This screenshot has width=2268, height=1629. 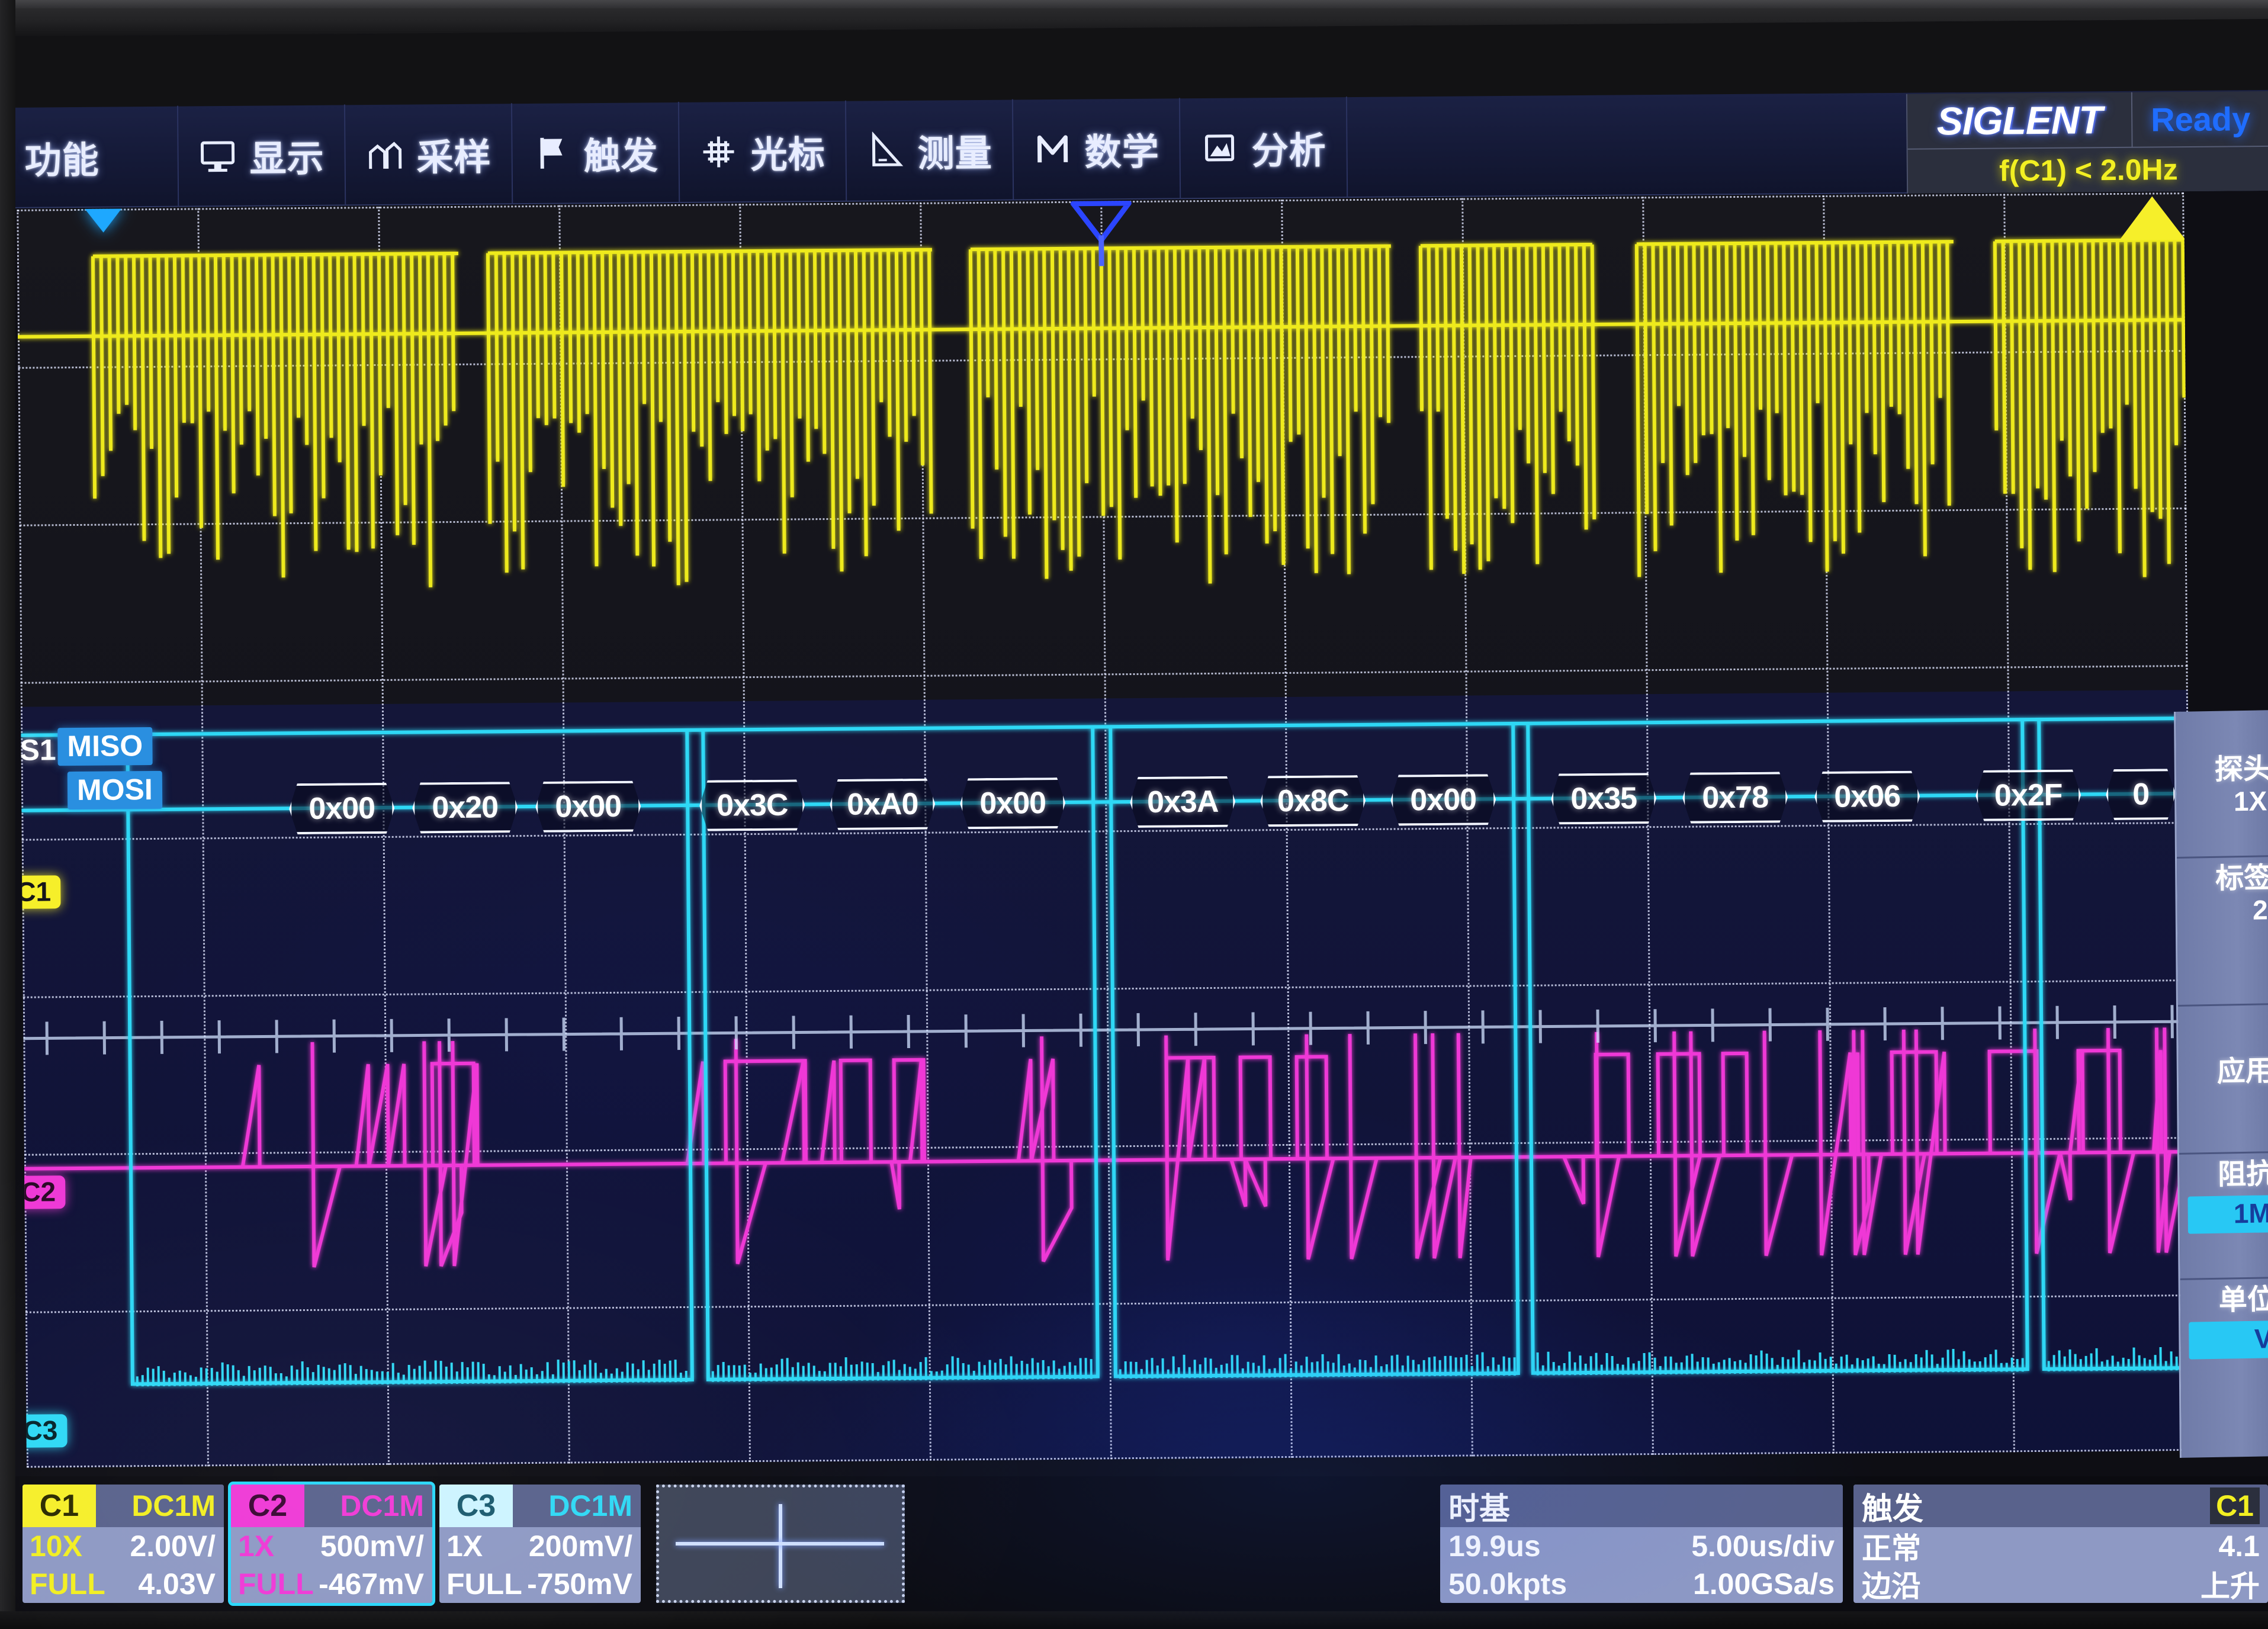 I want to click on decode-packet: 0x78, so click(x=1735, y=797).